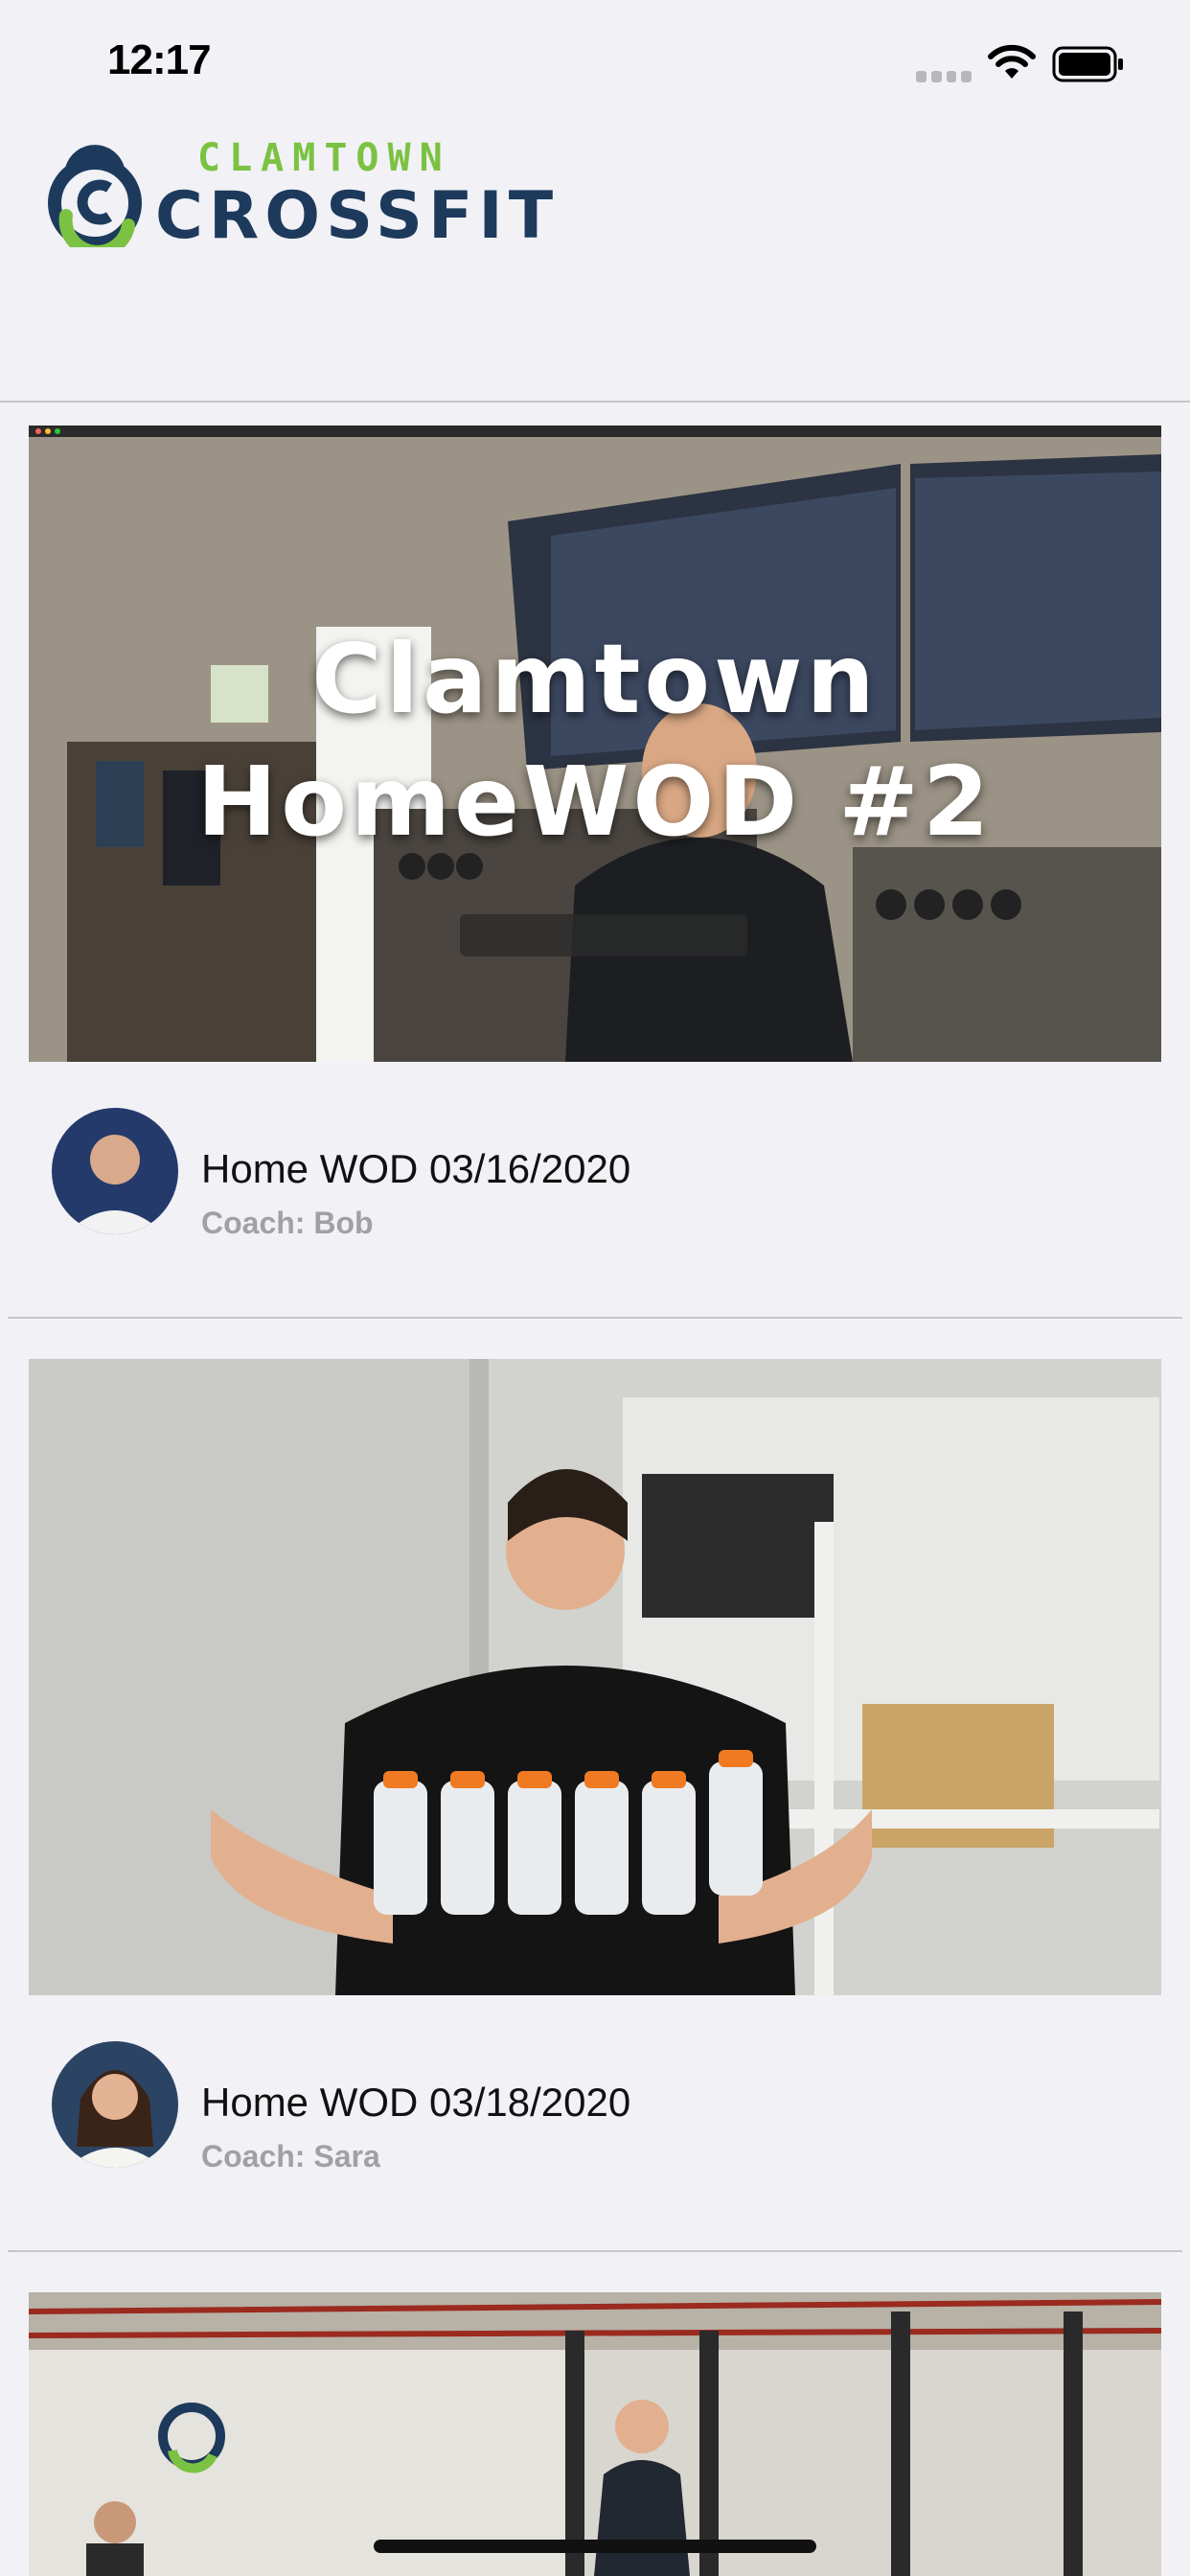 Image resolution: width=1190 pixels, height=2576 pixels. What do you see at coordinates (159, 59) in the screenshot?
I see `status-time: 12:17` at bounding box center [159, 59].